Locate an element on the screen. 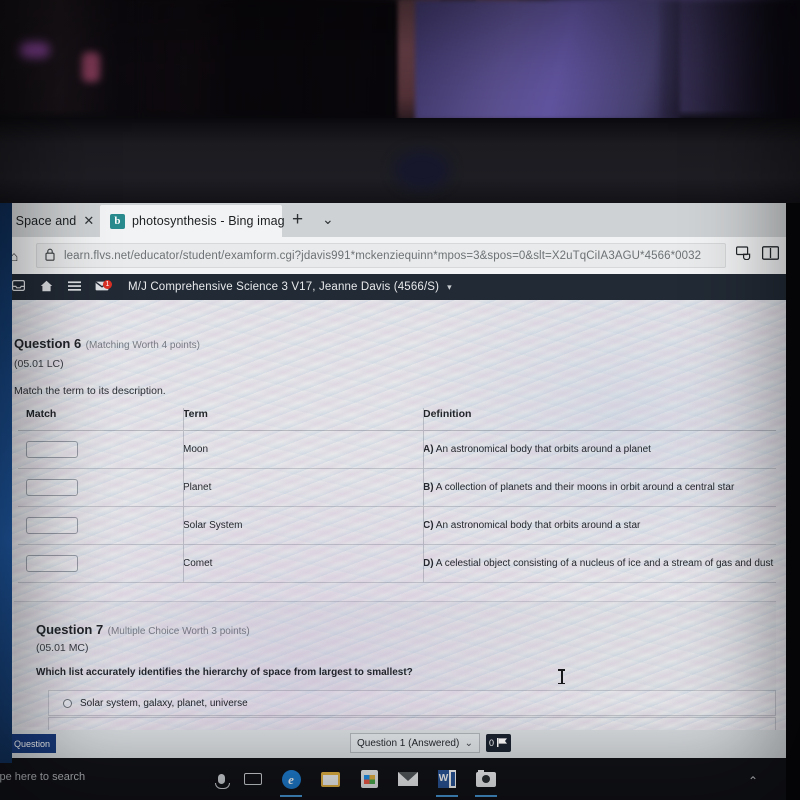 Image resolution: width=800 pixels, height=800 pixels. definition-letter: C) is located at coordinates (428, 525).